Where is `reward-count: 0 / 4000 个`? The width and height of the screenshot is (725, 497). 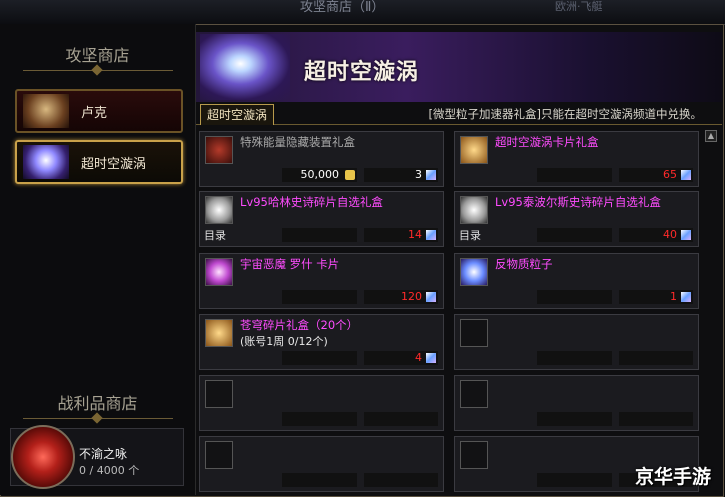
reward-count: 0 / 4000 个 is located at coordinates (109, 470).